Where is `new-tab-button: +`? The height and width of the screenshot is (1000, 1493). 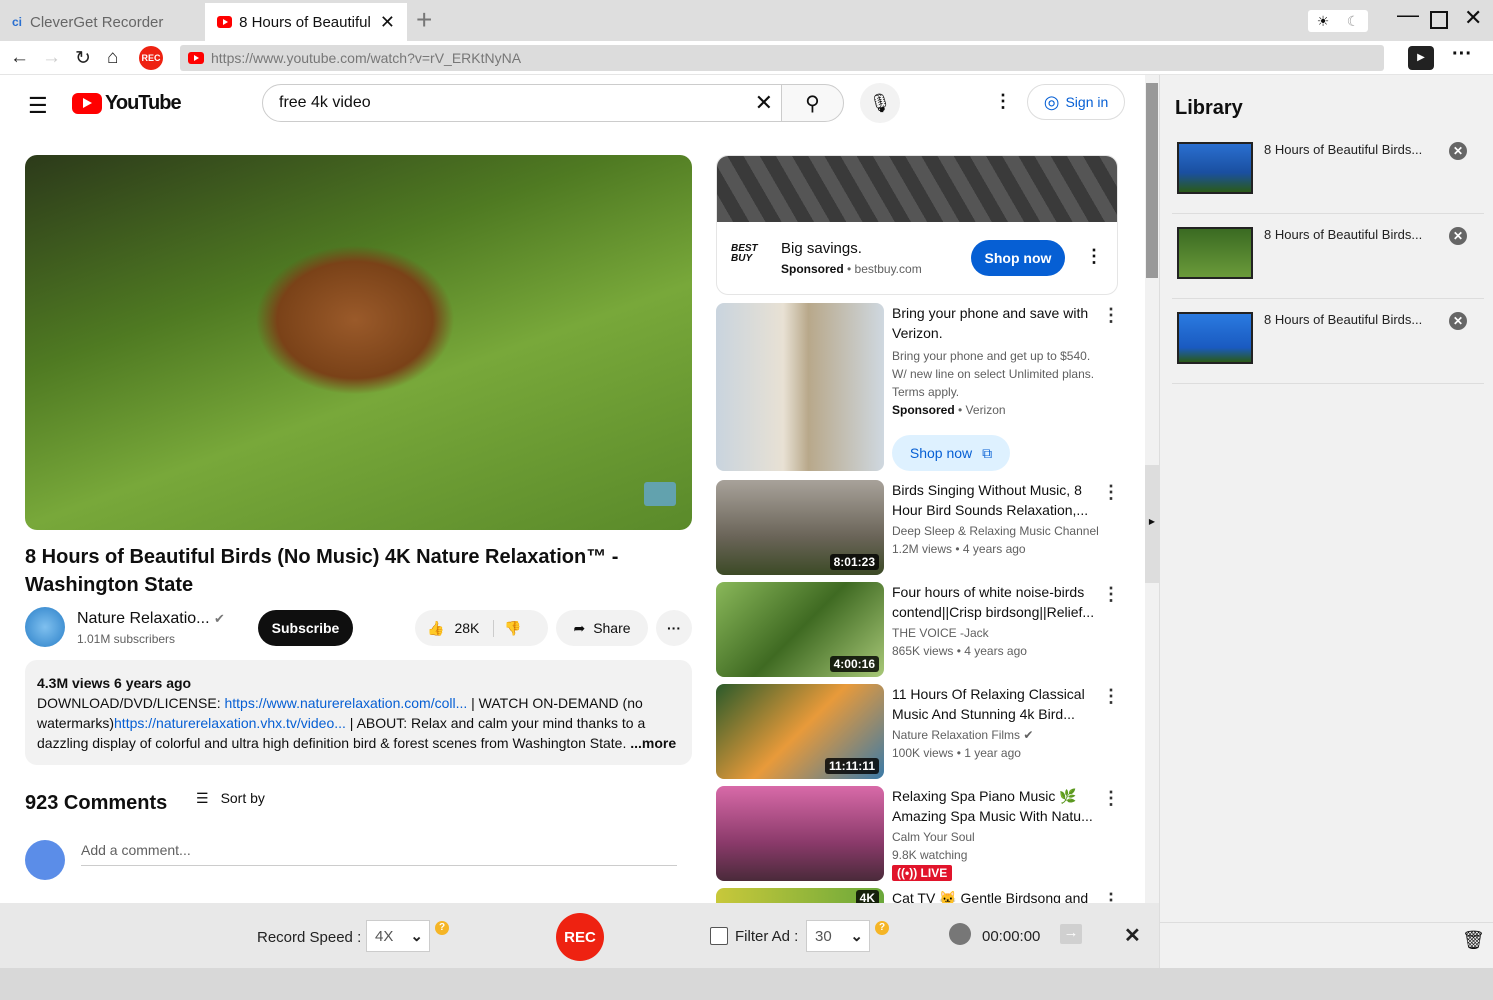 new-tab-button: + is located at coordinates (424, 20).